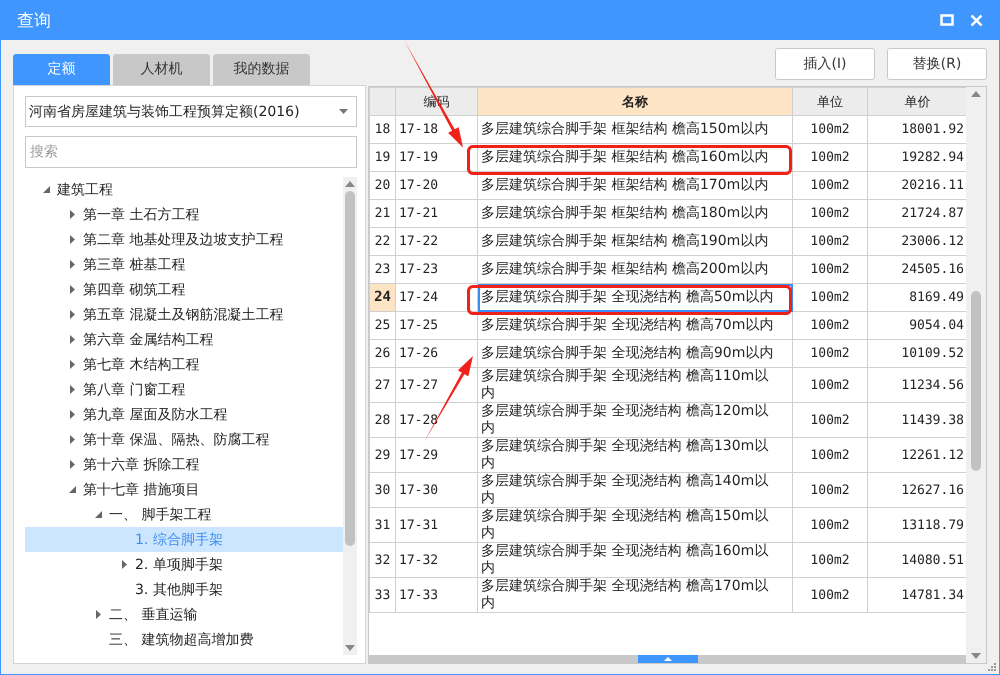  What do you see at coordinates (179, 565) in the screenshot?
I see `tree-item: 2. 单项脚手架` at bounding box center [179, 565].